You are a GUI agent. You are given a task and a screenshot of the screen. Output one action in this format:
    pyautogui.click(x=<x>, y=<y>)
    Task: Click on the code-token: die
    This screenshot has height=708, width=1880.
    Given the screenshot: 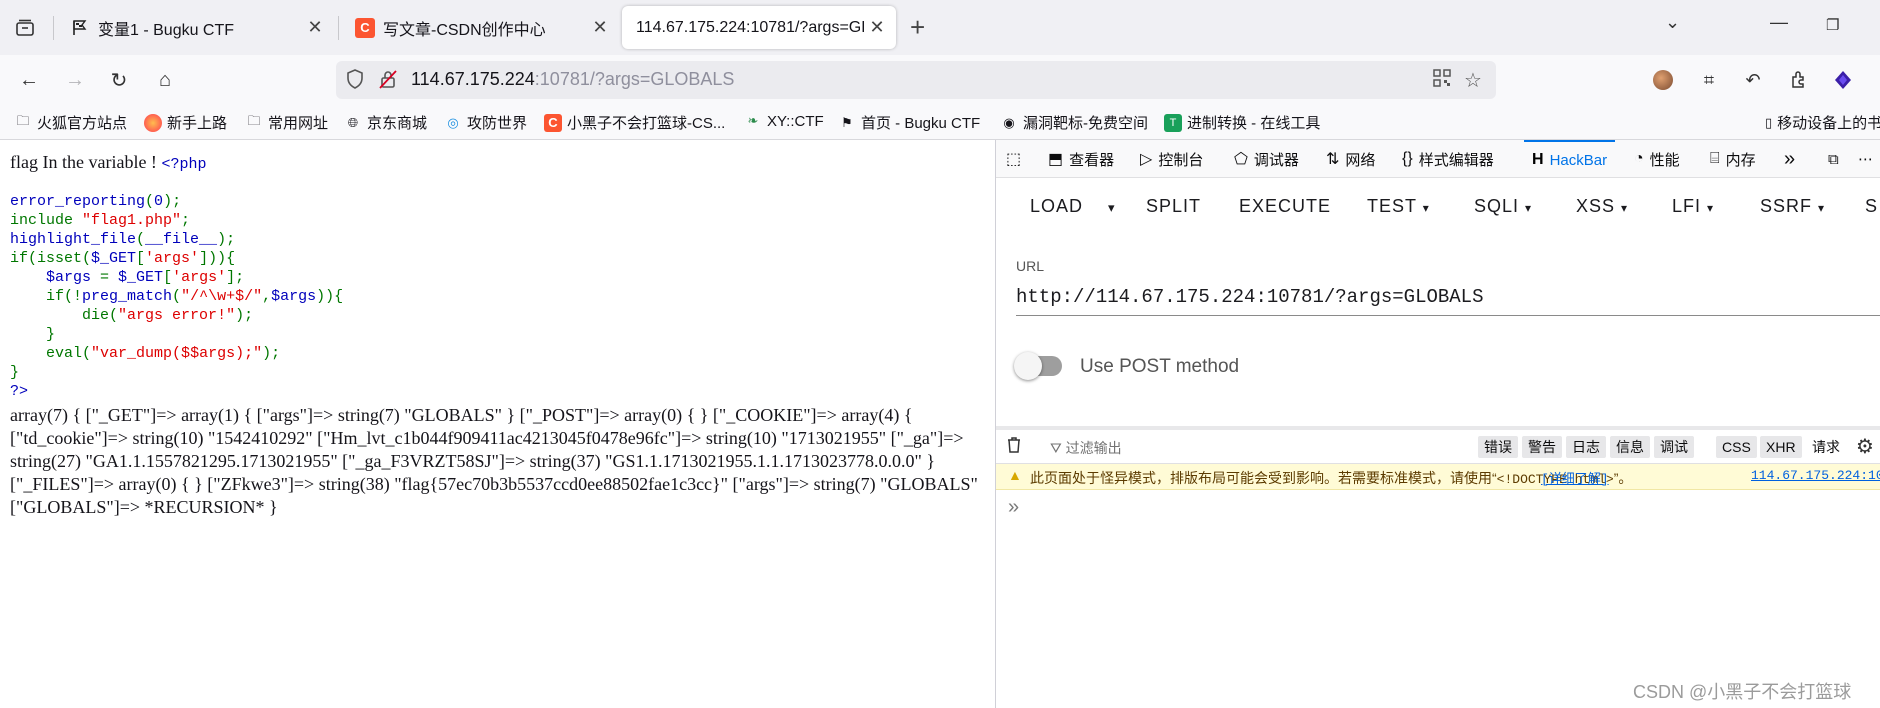 What is the action you would take?
    pyautogui.click(x=96, y=315)
    